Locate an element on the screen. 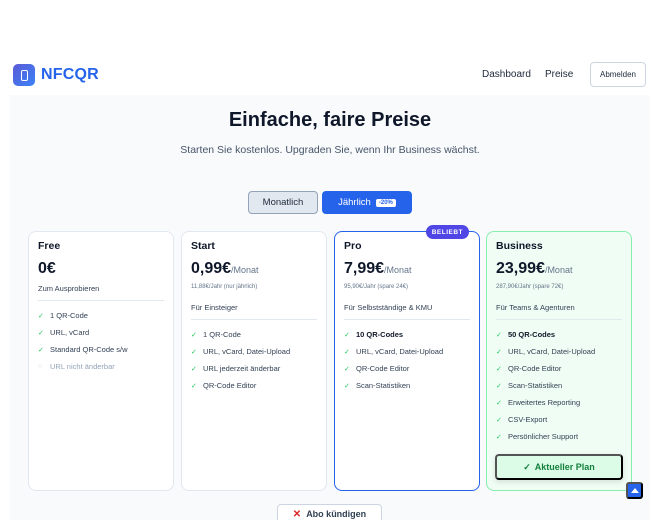 This screenshot has width=660, height=520. price-amount: 0,99€ is located at coordinates (211, 268).